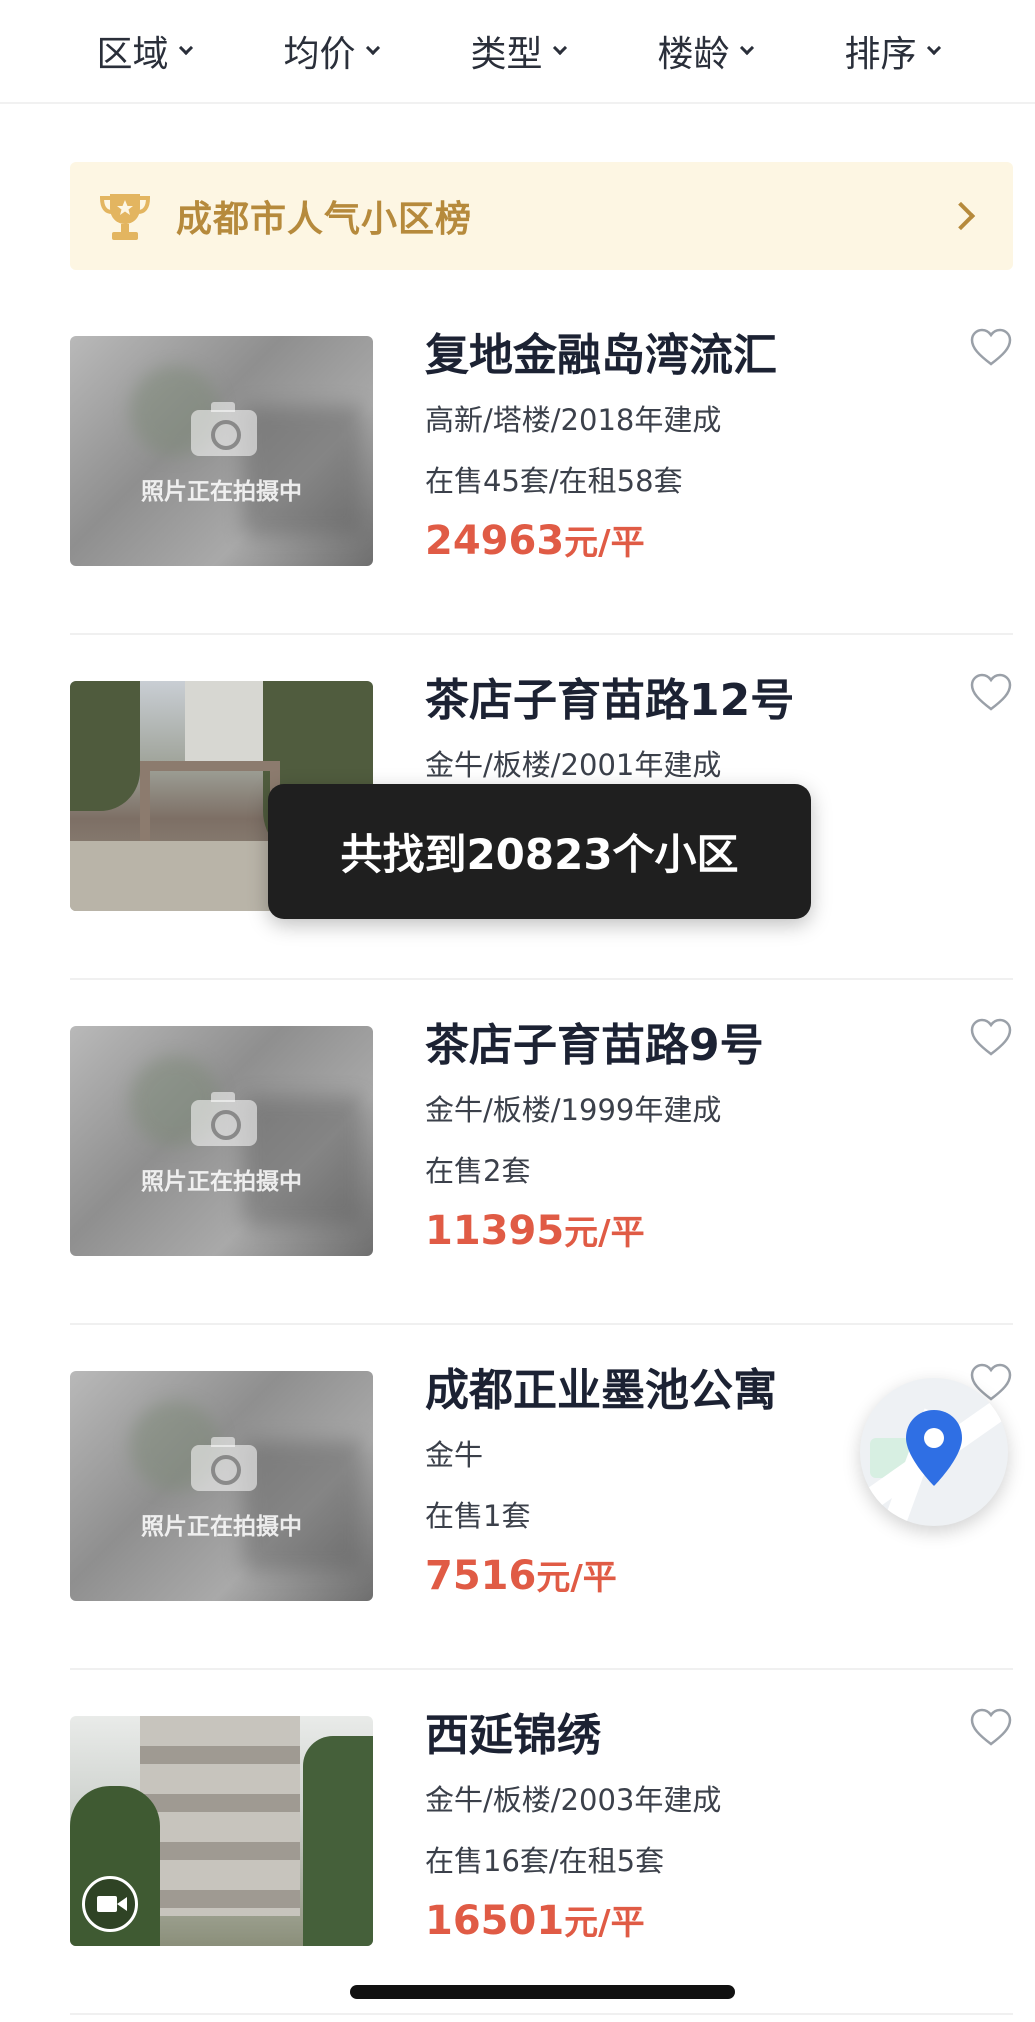 The image size is (1035, 2022). What do you see at coordinates (221, 1831) in the screenshot?
I see `community-thumbnail` at bounding box center [221, 1831].